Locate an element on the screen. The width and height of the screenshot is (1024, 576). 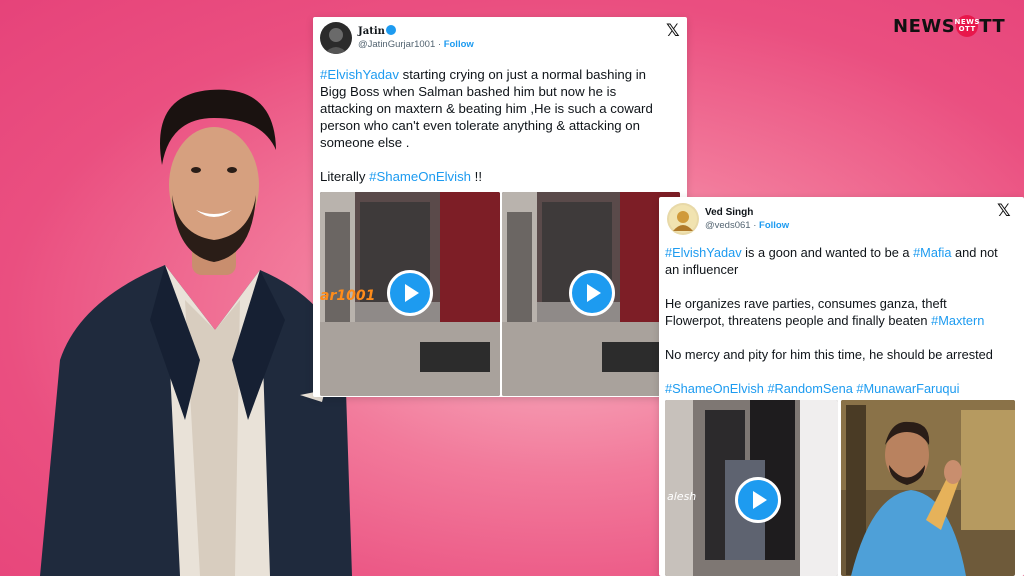
hashtag-link: #Mafia is located at coordinates (932, 252).